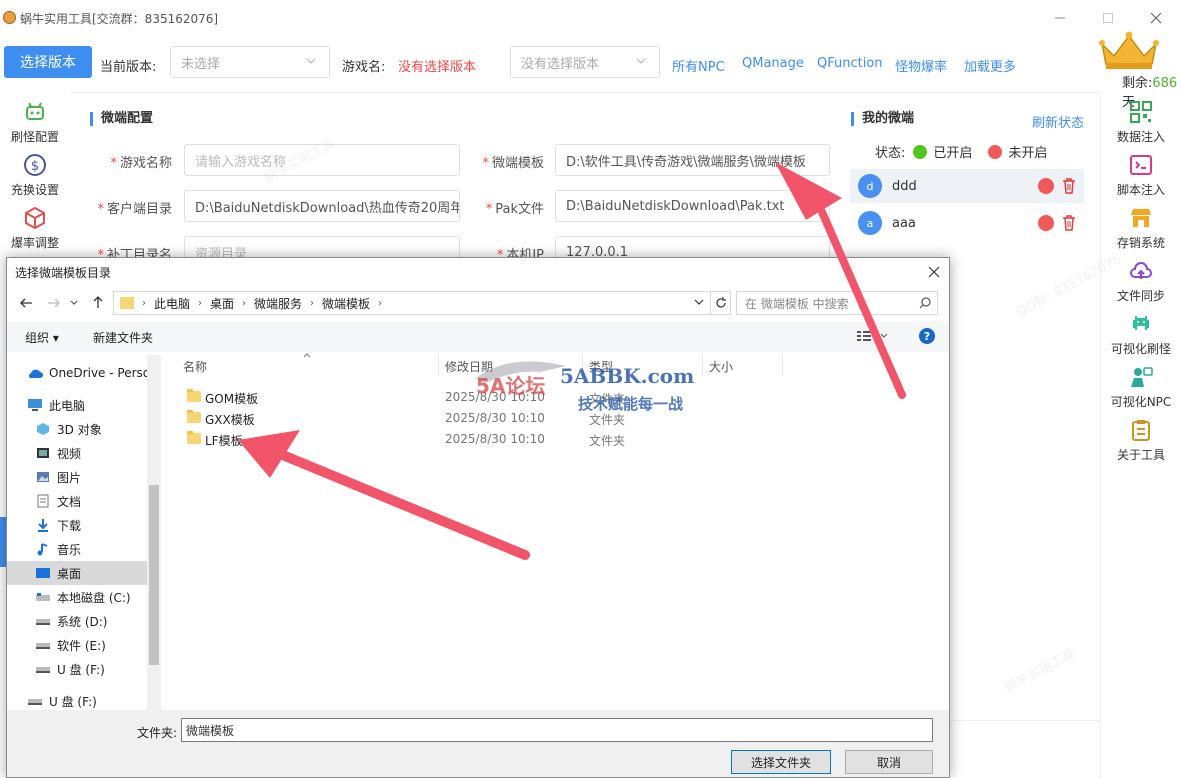 The height and width of the screenshot is (778, 1181). Describe the element at coordinates (590, 19) in the screenshot. I see `title-bar: 蜗牛实用工具[交流群：835162076]` at that location.